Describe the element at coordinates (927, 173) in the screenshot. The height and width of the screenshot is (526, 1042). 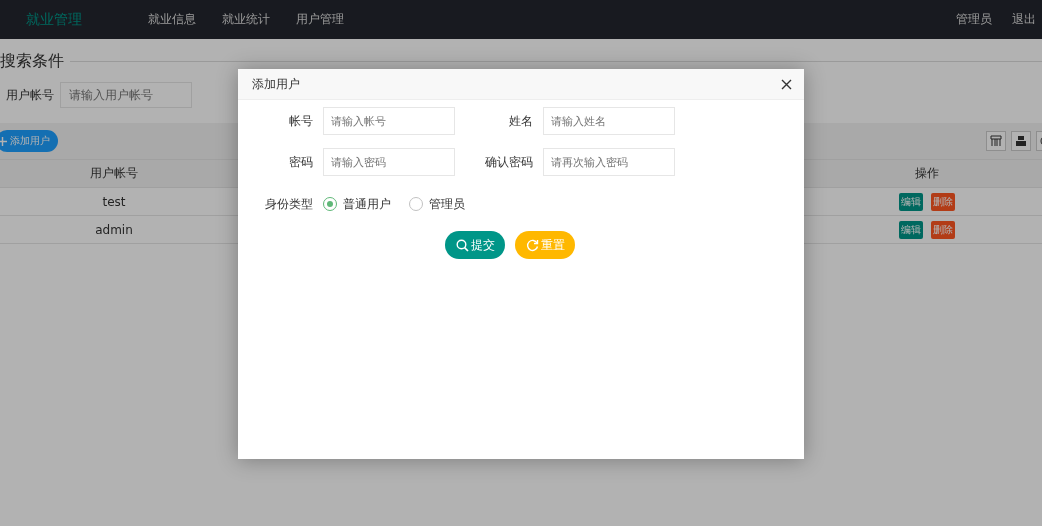
I see `column-header: 操作` at that location.